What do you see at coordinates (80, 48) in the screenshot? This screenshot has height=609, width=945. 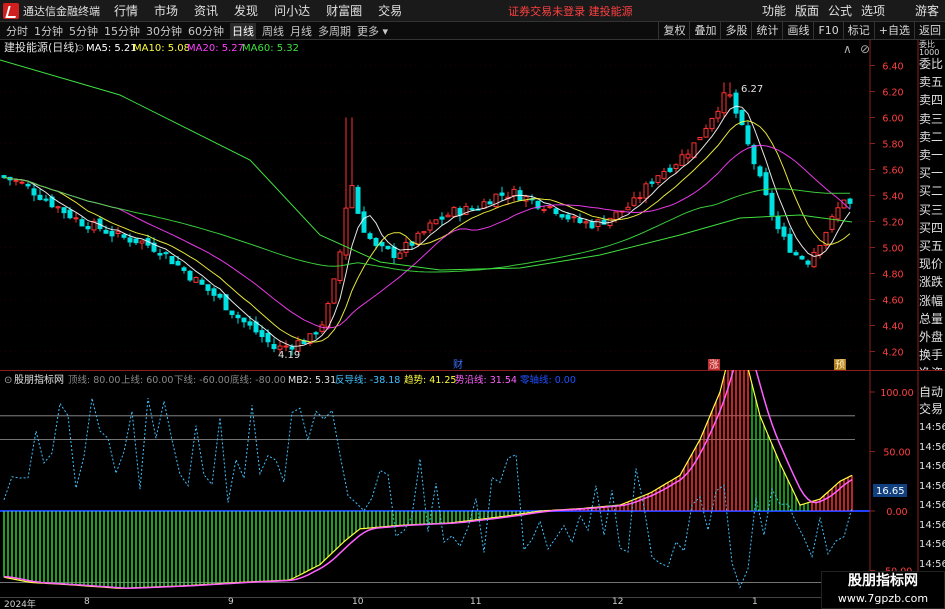 I see `settings-icon: ⊙` at bounding box center [80, 48].